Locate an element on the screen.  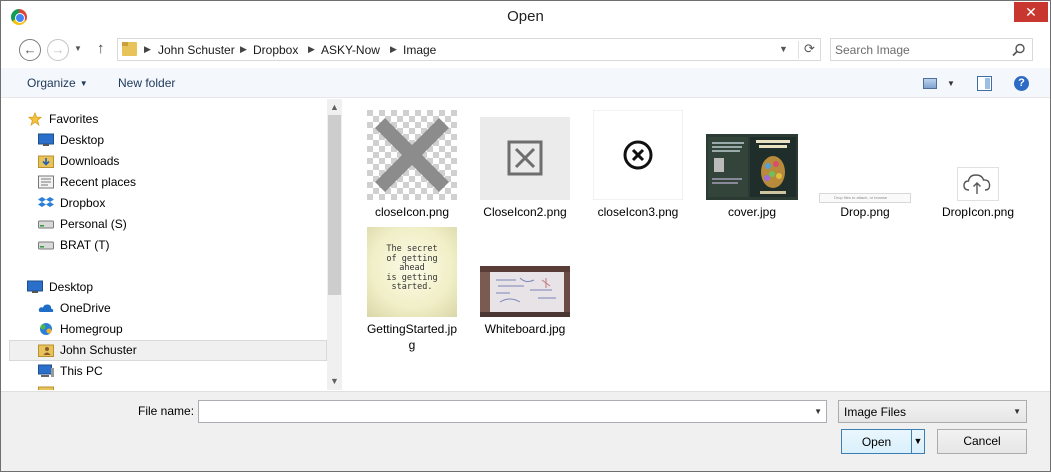
sidebar-item-onedrive: OneDrive is located at coordinates (168, 308).